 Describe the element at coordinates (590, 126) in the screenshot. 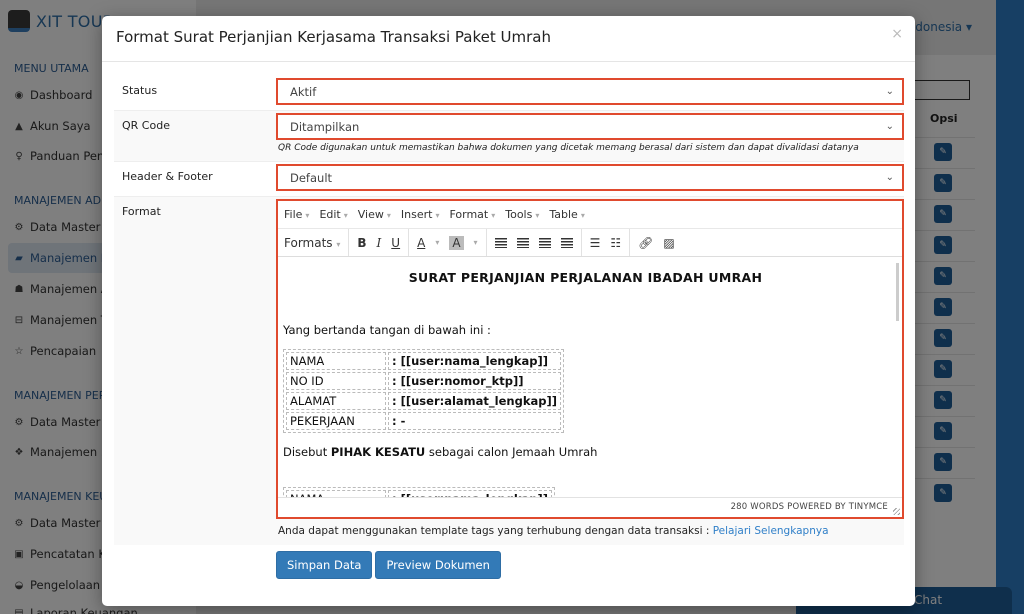

I see `qr-code-select: Ditampilkan ⌄` at that location.